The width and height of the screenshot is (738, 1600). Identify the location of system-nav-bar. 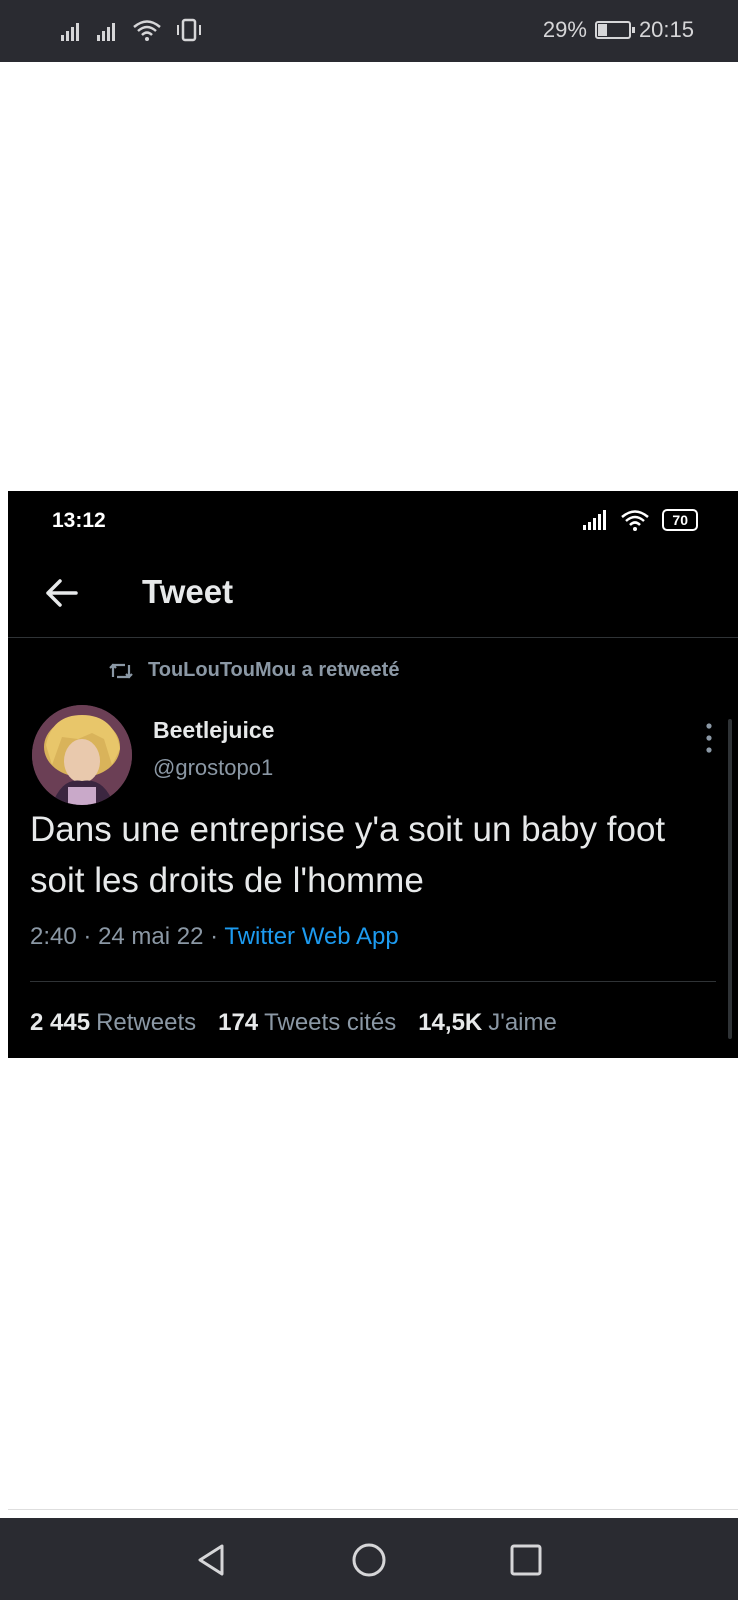
(369, 1559).